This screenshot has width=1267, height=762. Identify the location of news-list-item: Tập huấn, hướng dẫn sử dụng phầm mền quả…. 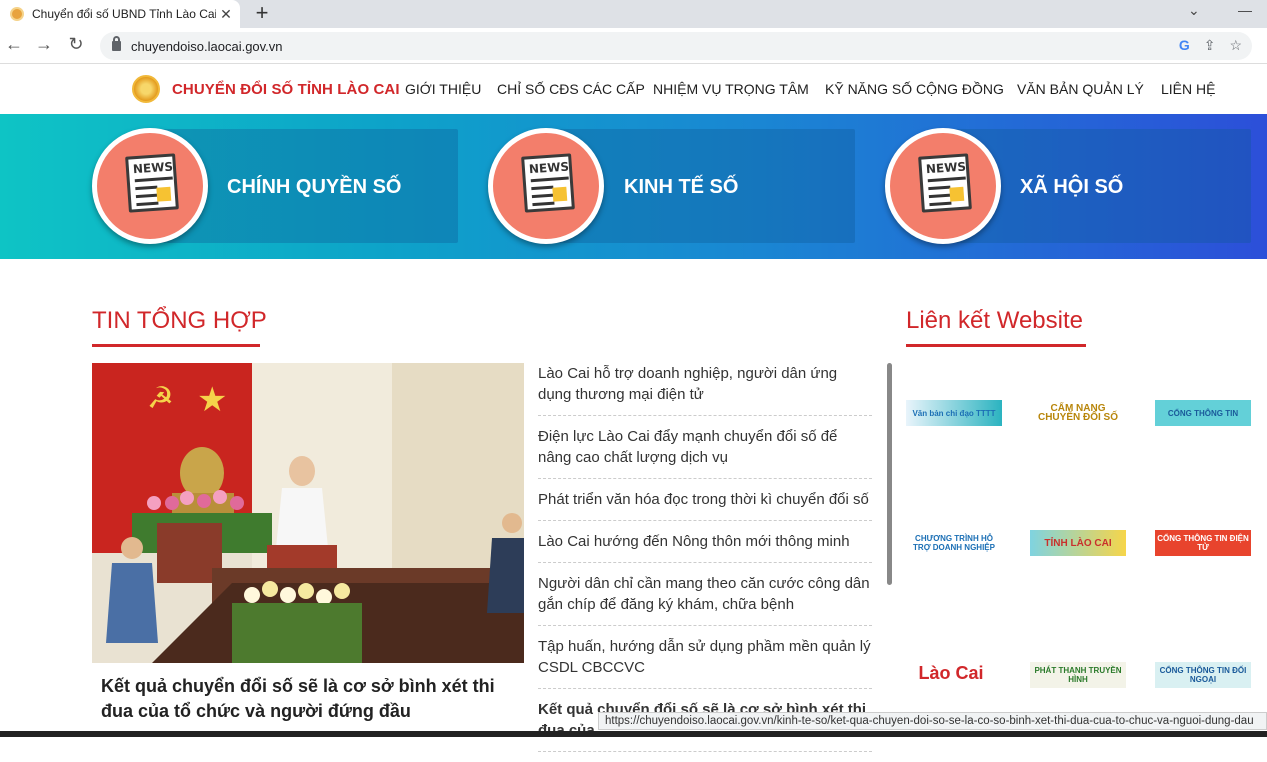
(705, 662).